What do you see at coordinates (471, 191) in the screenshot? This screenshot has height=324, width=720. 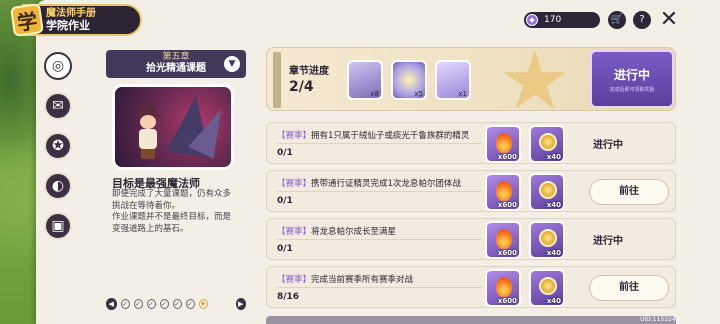 I see `task-row: 【赛季】携带通行证精灵完成1次龙息帕尔团体战 0/1 x600 x40 前往` at bounding box center [471, 191].